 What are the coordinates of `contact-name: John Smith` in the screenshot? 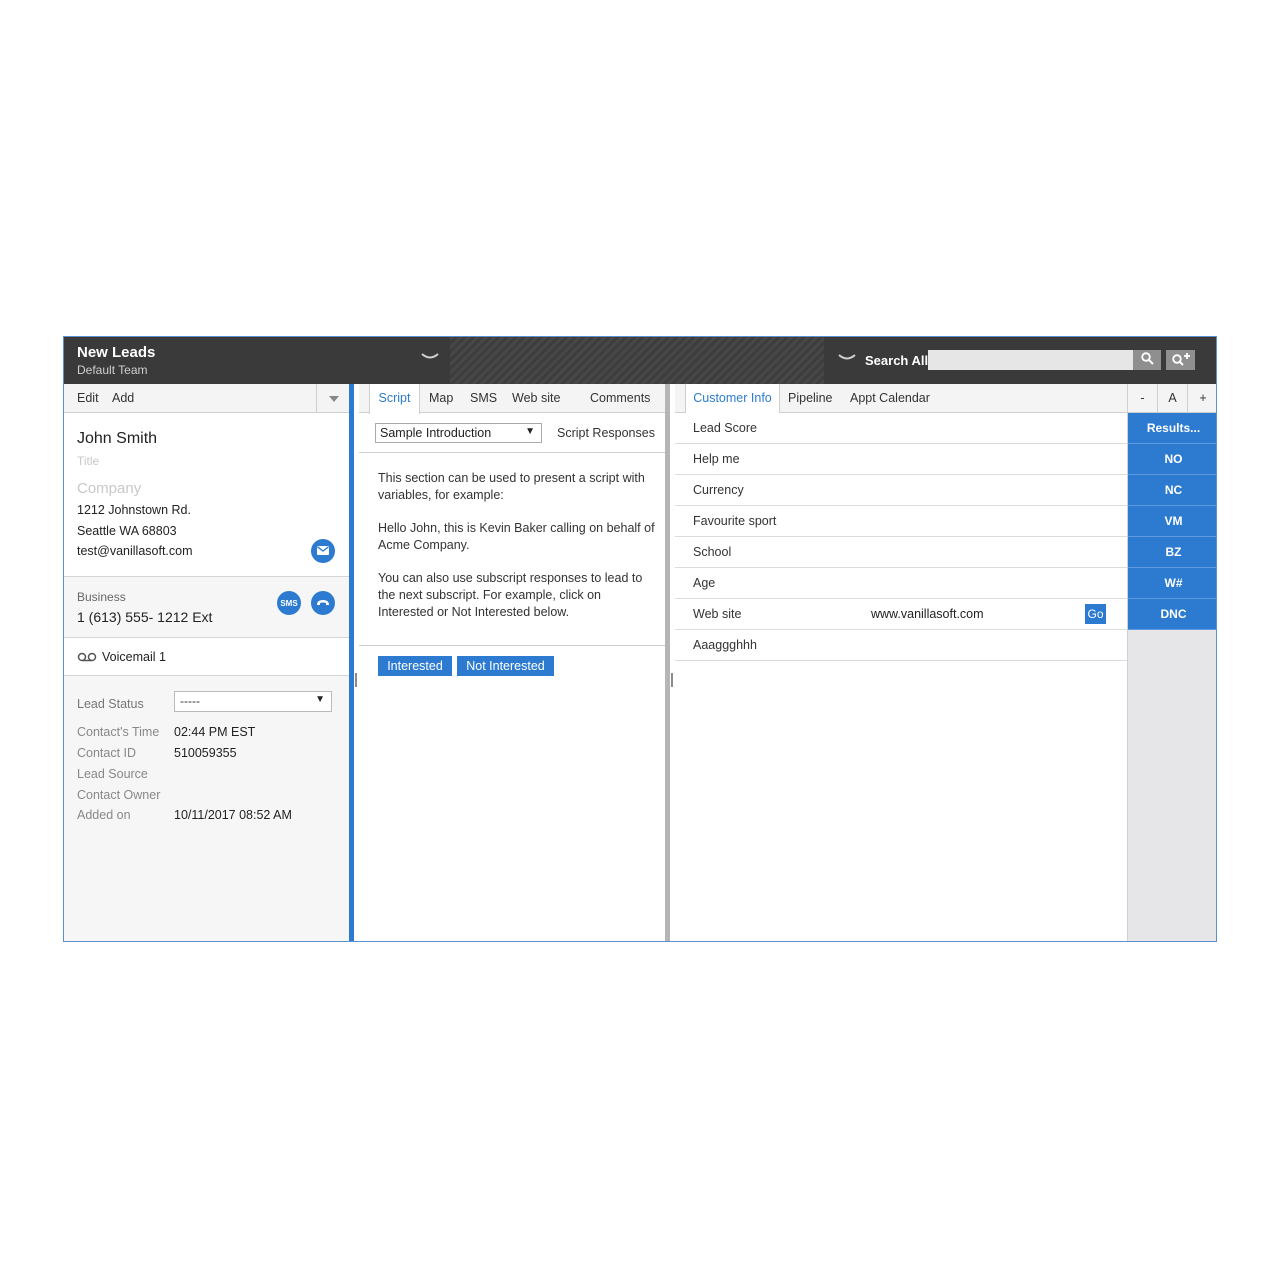 It's located at (117, 439).